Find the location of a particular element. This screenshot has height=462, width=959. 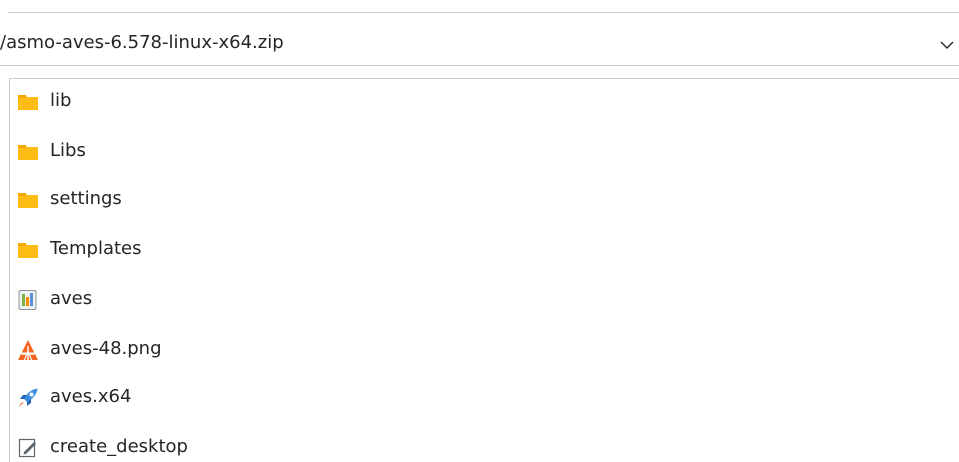

image-file-icon is located at coordinates (28, 350).